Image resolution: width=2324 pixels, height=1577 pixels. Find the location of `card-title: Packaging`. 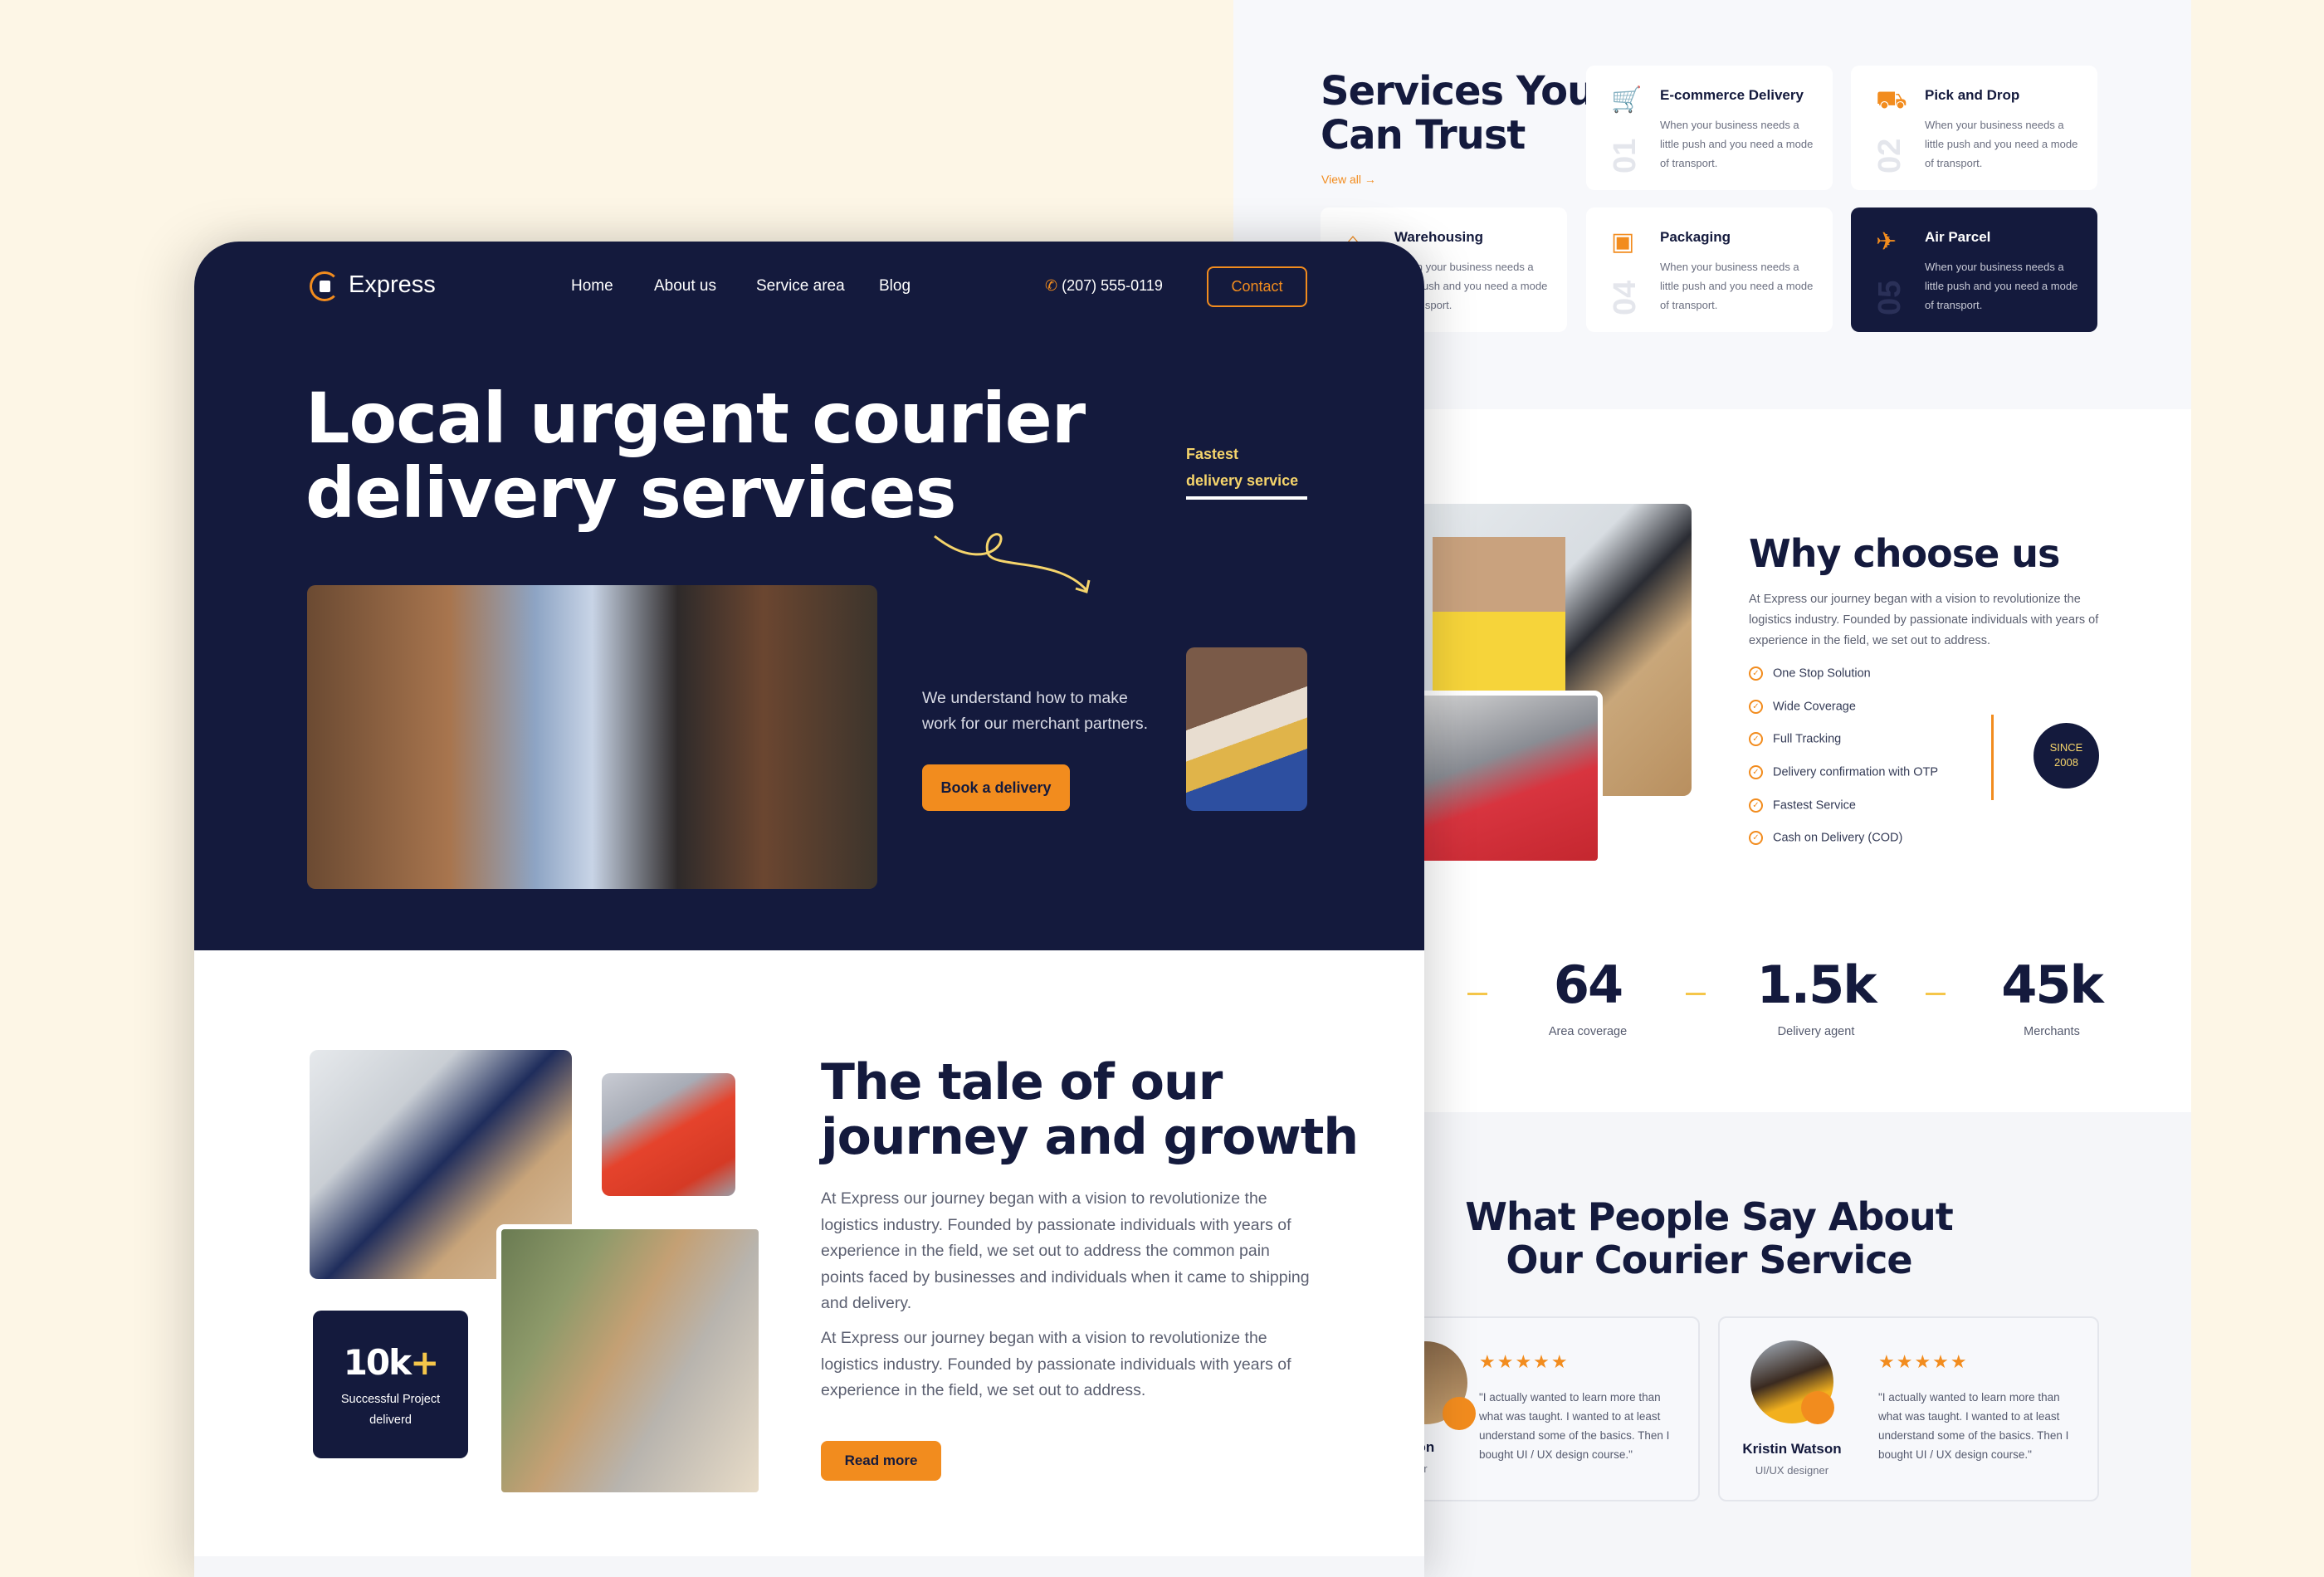

card-title: Packaging is located at coordinates (1695, 237).